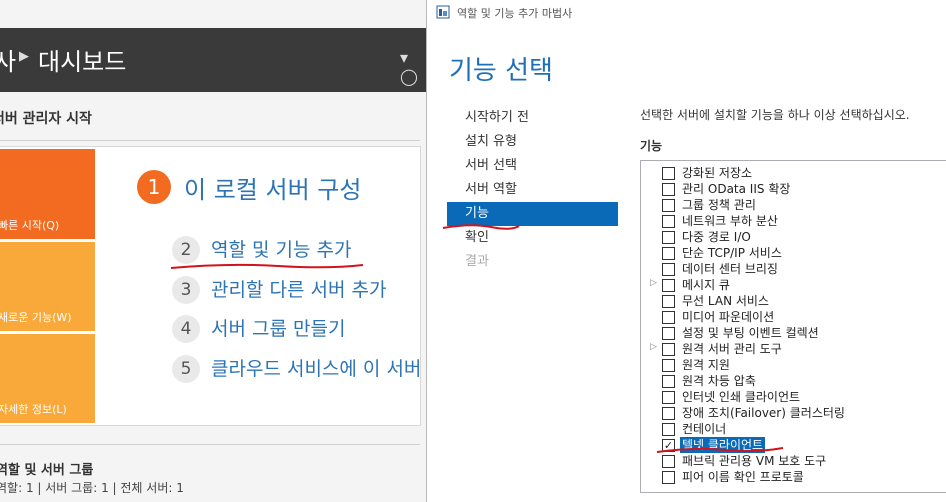 The width and height of the screenshot is (946, 502). I want to click on feature-label: 강화된 저장소, so click(717, 173).